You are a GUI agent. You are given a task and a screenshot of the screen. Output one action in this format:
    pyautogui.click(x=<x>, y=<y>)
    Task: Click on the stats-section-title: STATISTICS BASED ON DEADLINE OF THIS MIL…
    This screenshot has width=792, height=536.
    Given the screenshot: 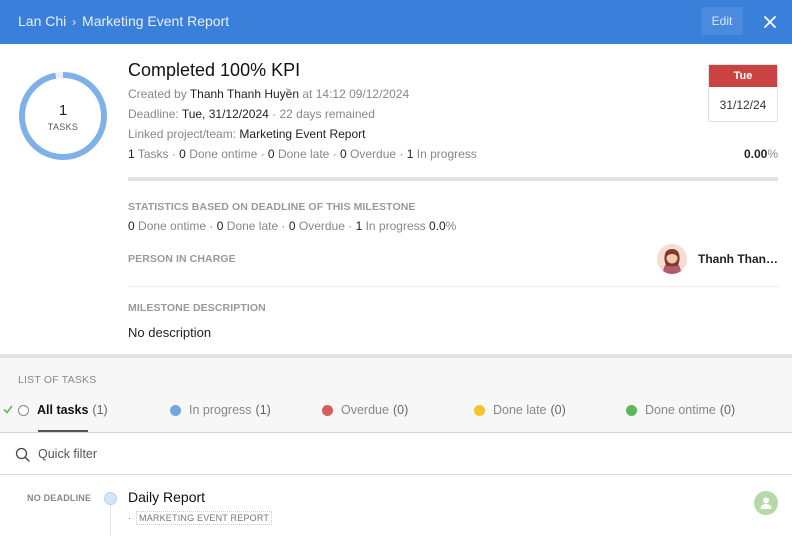 What is the action you would take?
    pyautogui.click(x=272, y=207)
    